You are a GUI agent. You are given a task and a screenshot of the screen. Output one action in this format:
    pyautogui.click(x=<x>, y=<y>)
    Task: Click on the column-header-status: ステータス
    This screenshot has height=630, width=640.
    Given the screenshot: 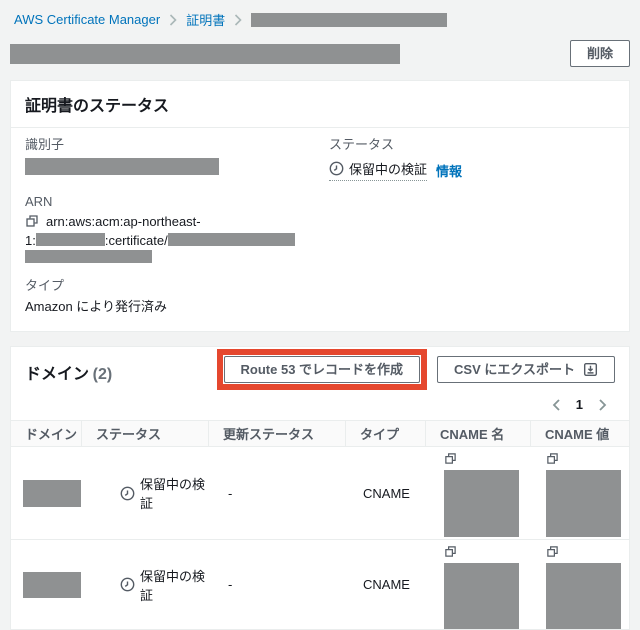 What is the action you would take?
    pyautogui.click(x=144, y=433)
    